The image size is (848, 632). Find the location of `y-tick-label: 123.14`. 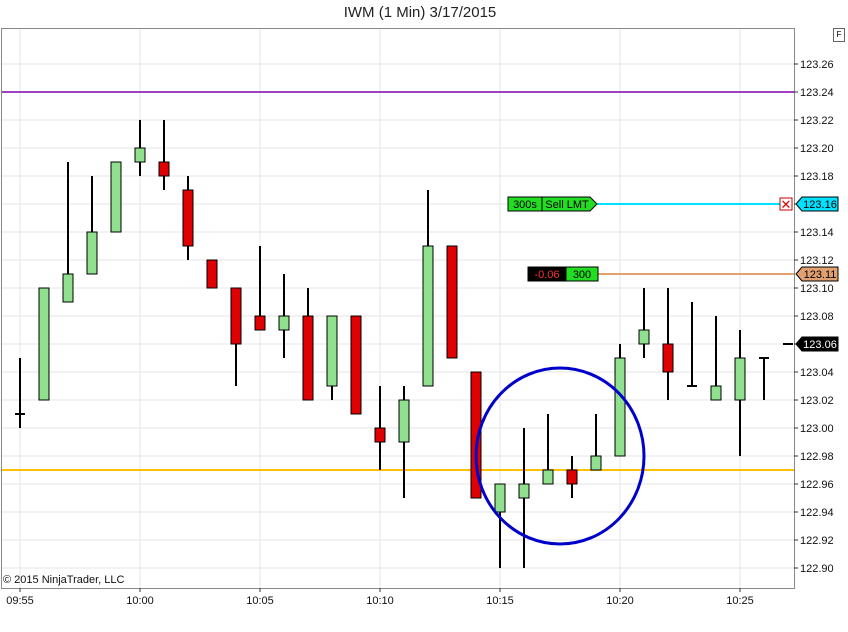

y-tick-label: 123.14 is located at coordinates (817, 233).